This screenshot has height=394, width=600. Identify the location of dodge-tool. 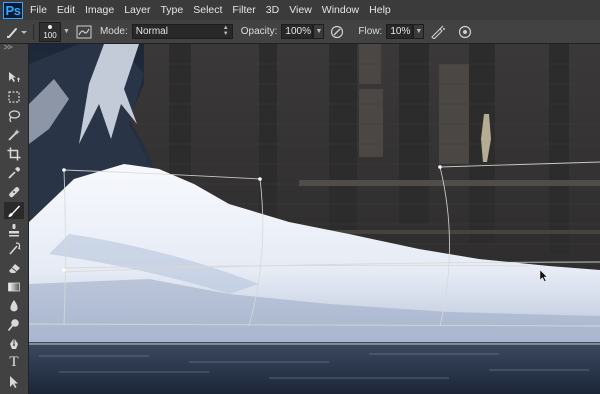
(14, 324).